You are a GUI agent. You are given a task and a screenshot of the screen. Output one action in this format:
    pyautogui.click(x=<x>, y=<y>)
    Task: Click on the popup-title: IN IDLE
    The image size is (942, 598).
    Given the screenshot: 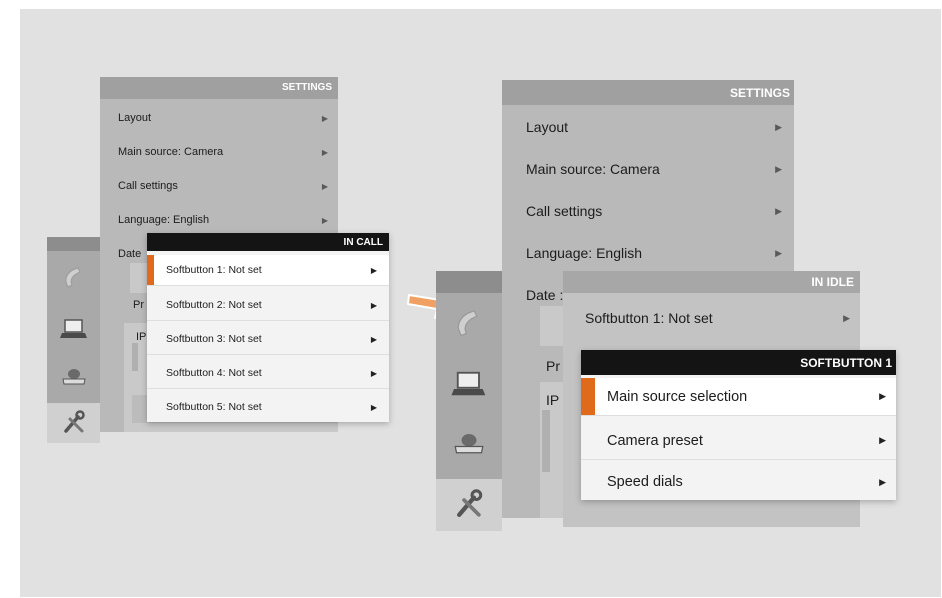 What is the action you would take?
    pyautogui.click(x=711, y=282)
    